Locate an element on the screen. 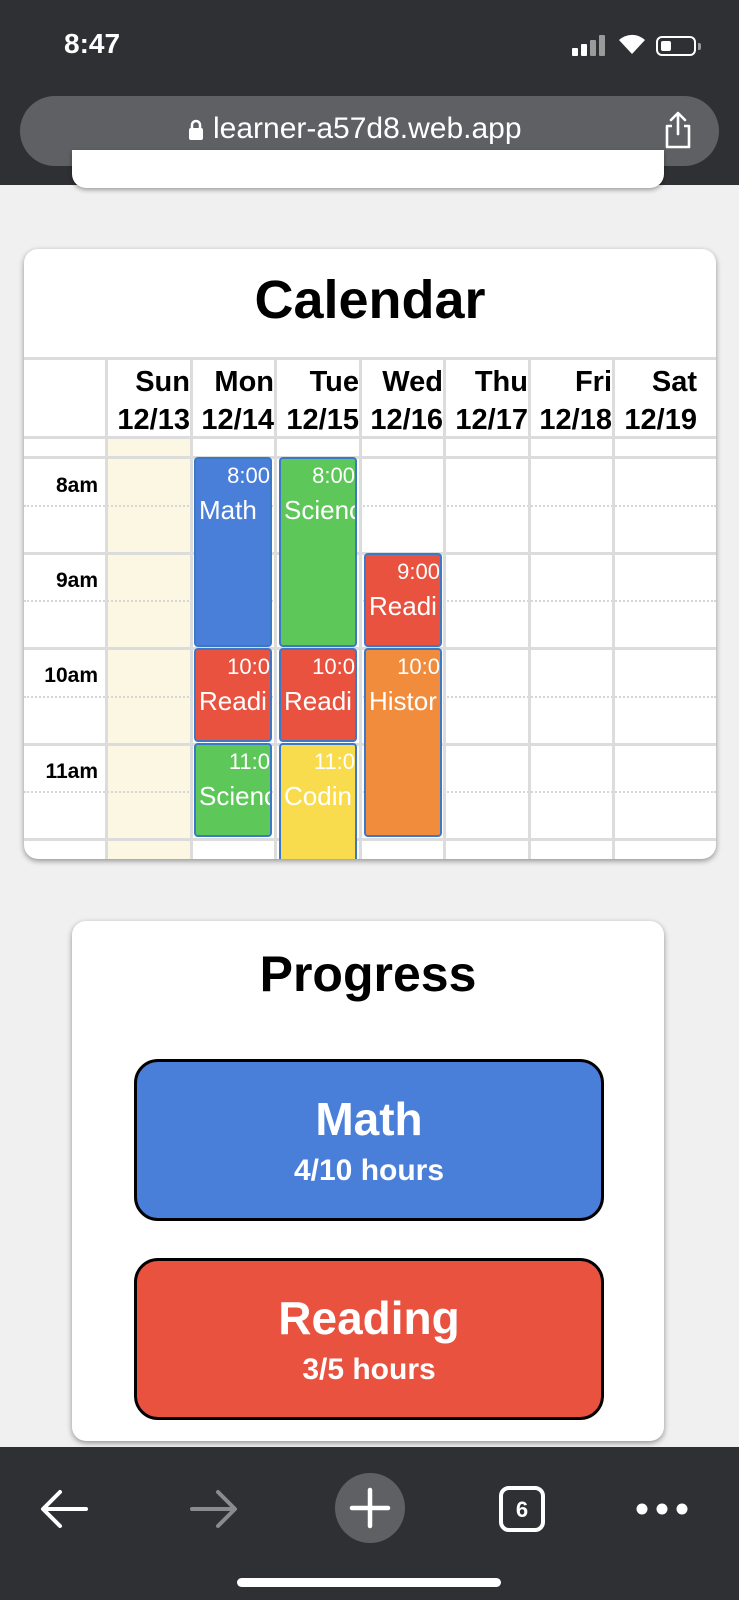 This screenshot has width=739, height=1600. tabs-icon: 6 is located at coordinates (522, 1509).